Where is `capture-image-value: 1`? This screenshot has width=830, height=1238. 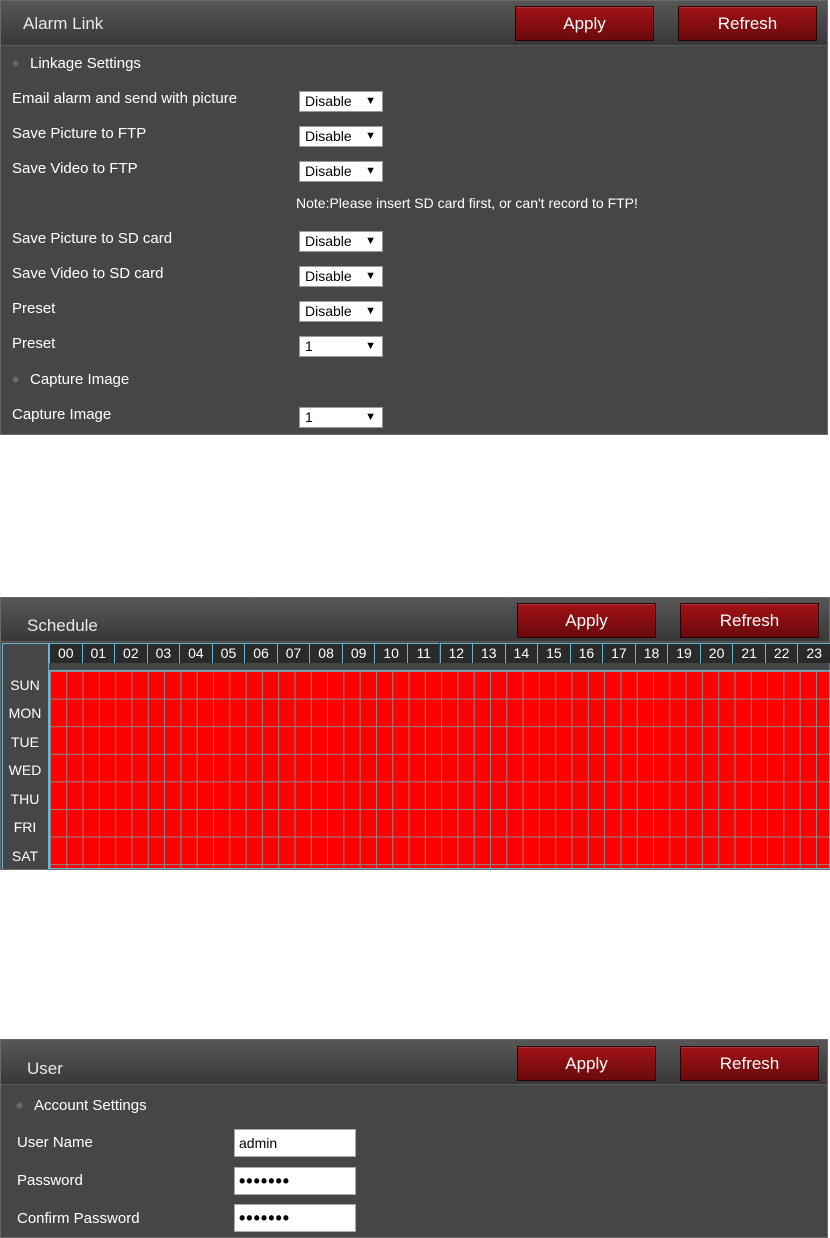
capture-image-value: 1 is located at coordinates (309, 417).